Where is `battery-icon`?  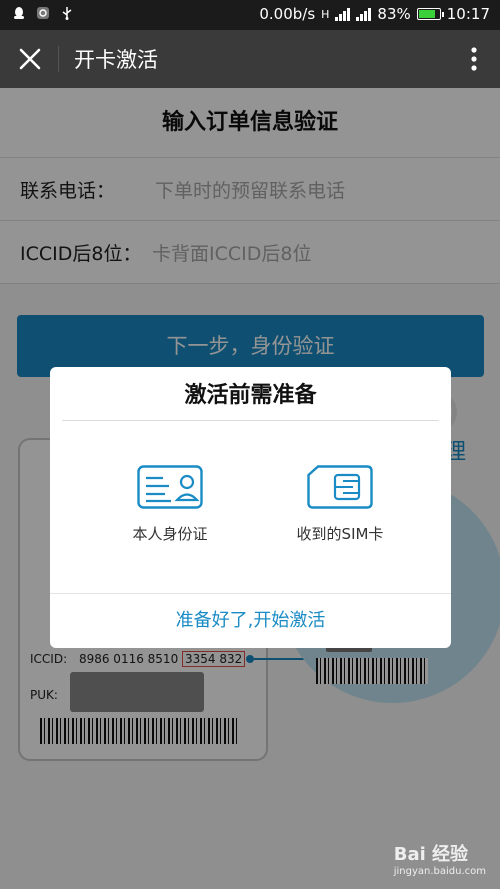 battery-icon is located at coordinates (430, 14).